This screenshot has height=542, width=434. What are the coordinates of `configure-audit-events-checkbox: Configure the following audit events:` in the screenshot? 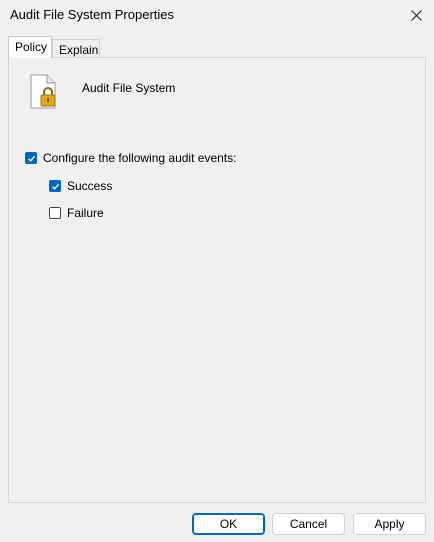 It's located at (130, 158).